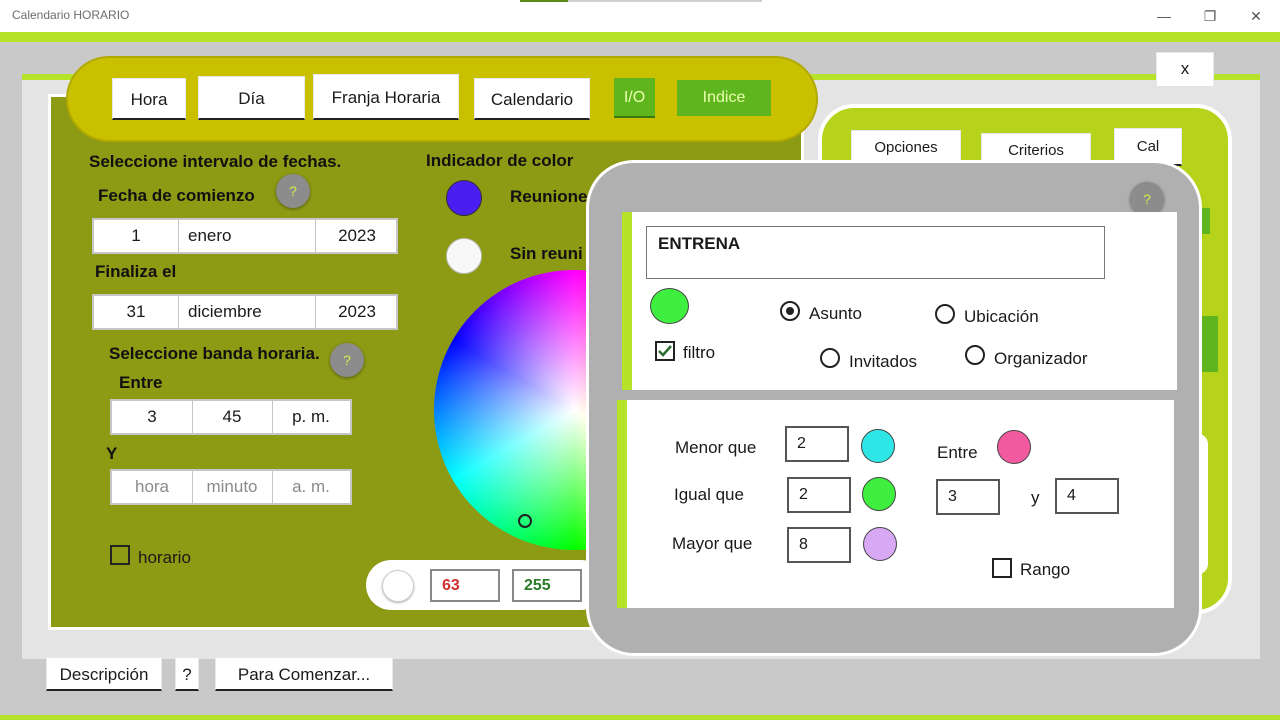 This screenshot has width=1280, height=720. I want to click on descripcion-button: Descripción, so click(104, 674).